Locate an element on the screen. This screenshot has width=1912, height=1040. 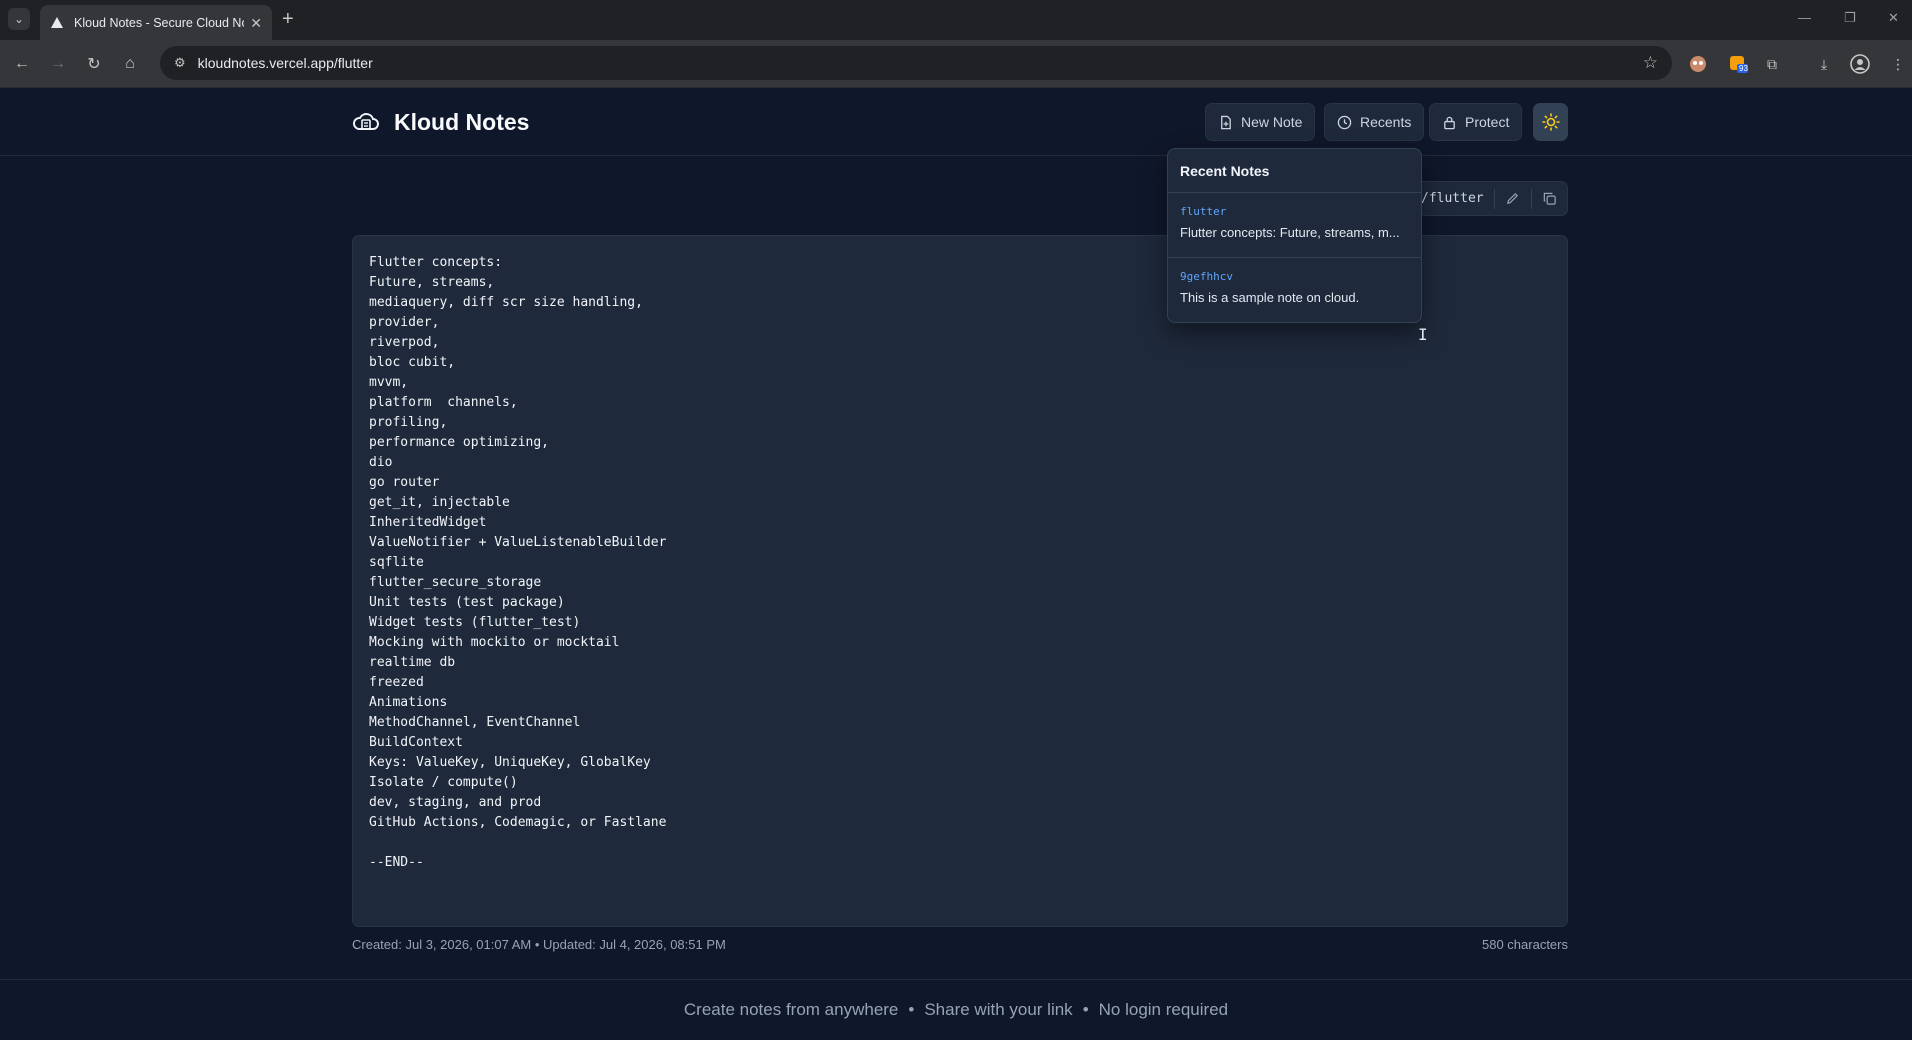
recents-label: Recents is located at coordinates (1386, 122).